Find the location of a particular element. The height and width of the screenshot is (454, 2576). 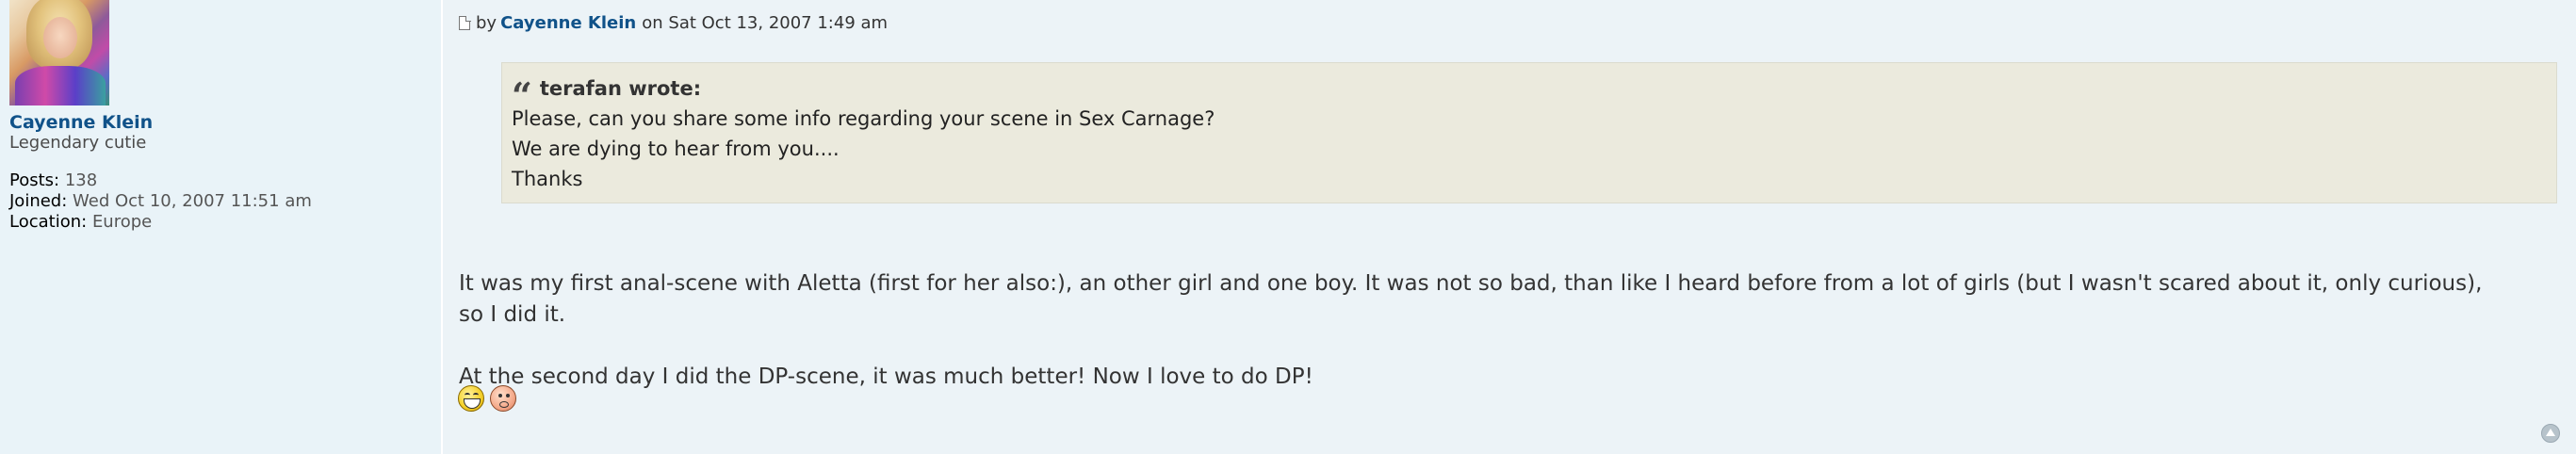

by-prefix: by is located at coordinates (486, 23).